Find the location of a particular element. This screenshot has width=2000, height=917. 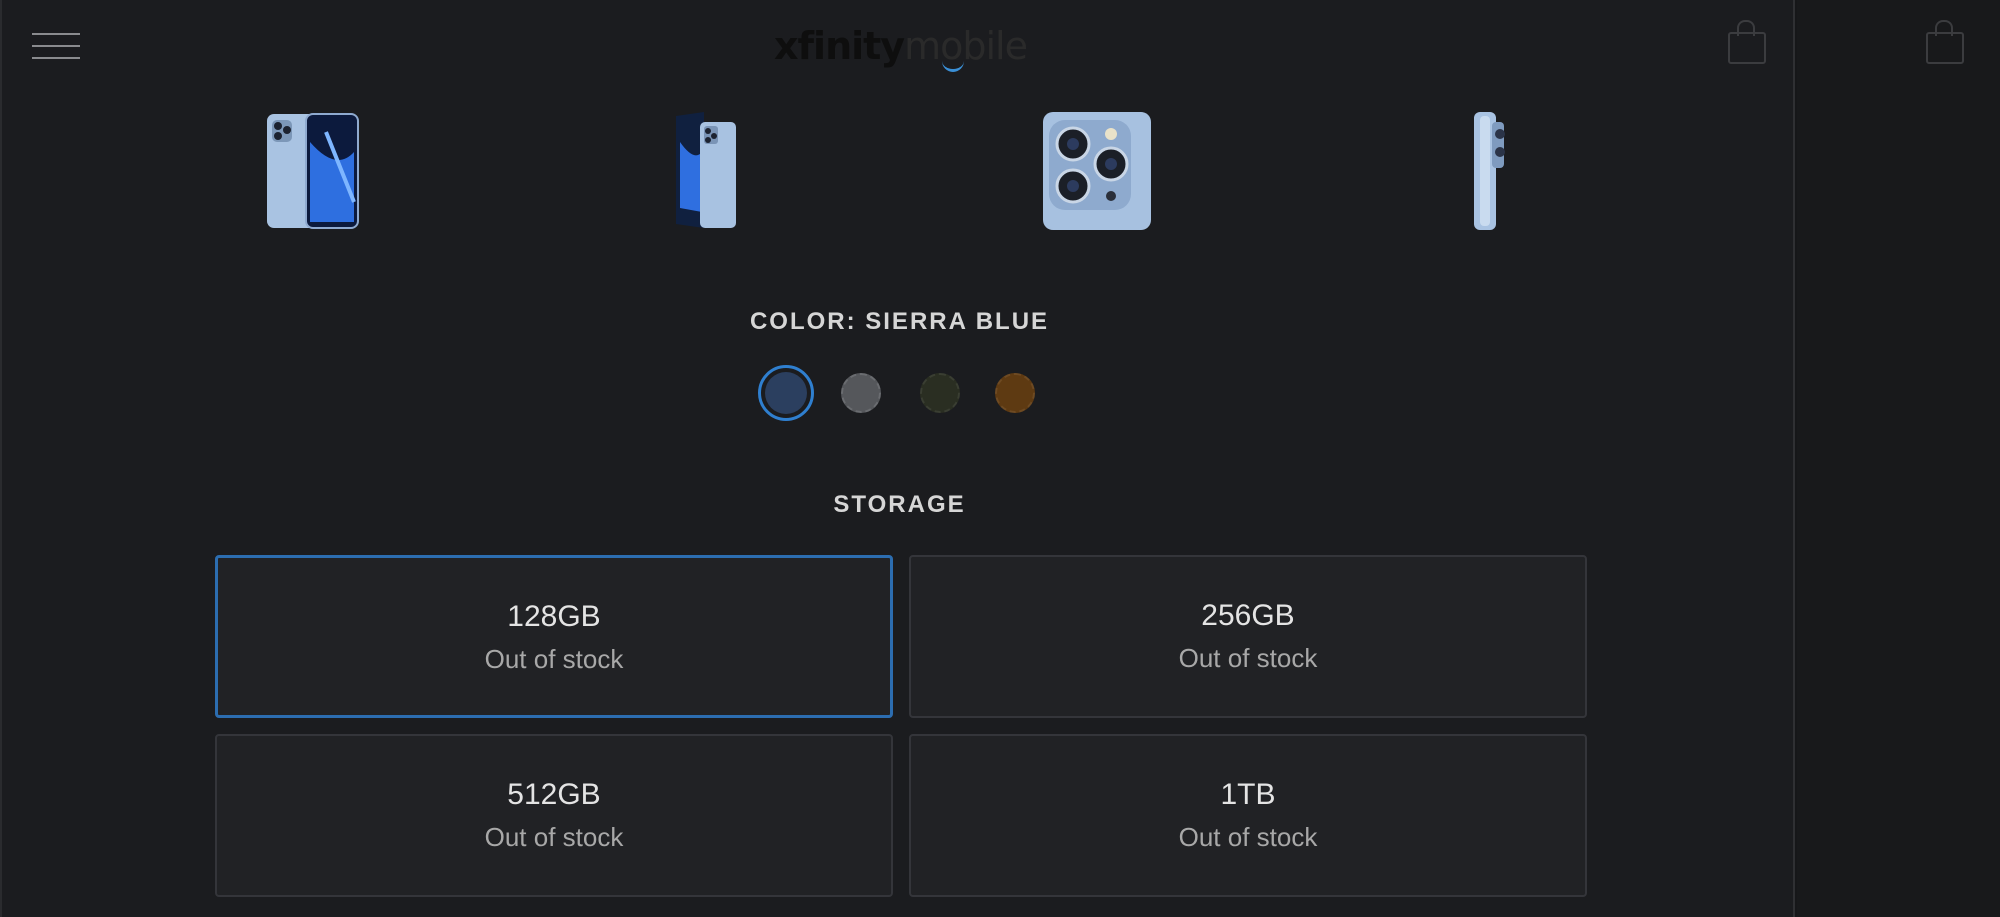

phone-side-image is located at coordinates (1489, 171).